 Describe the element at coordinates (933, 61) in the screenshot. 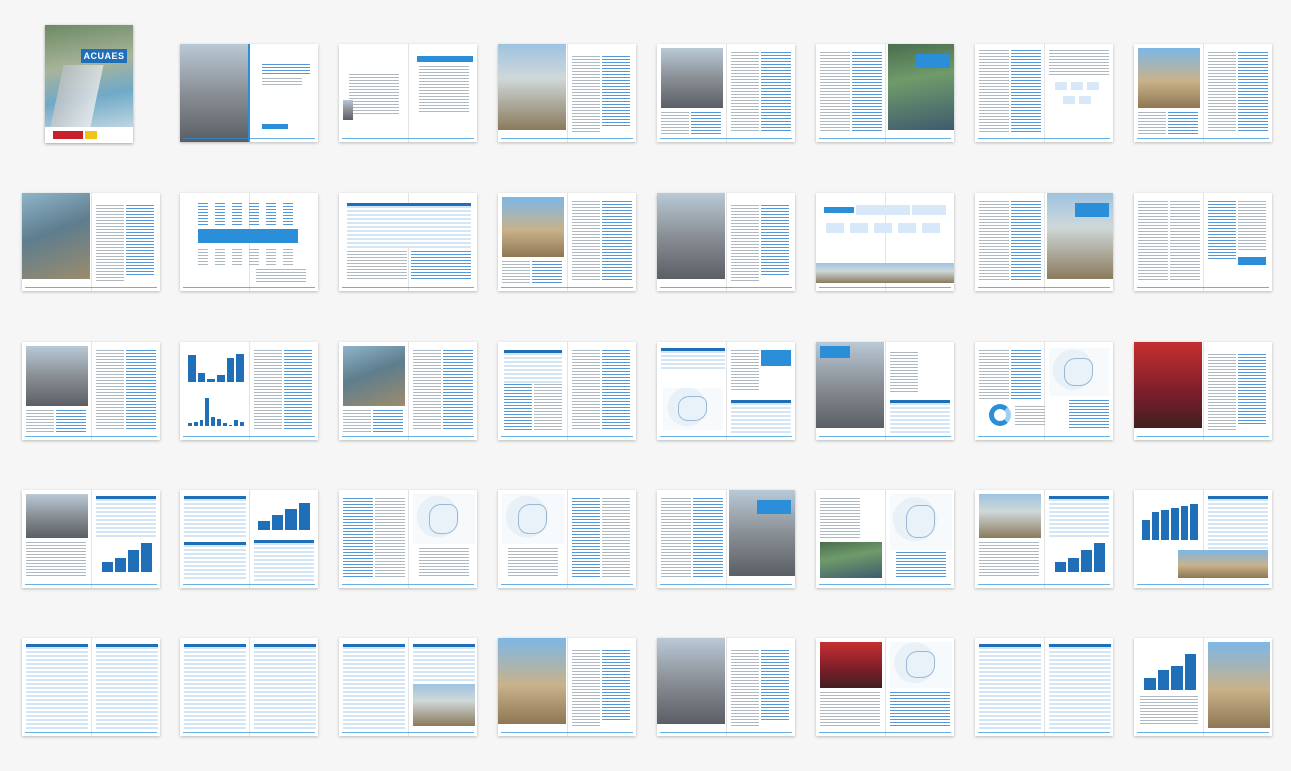

I see `callout-box` at that location.